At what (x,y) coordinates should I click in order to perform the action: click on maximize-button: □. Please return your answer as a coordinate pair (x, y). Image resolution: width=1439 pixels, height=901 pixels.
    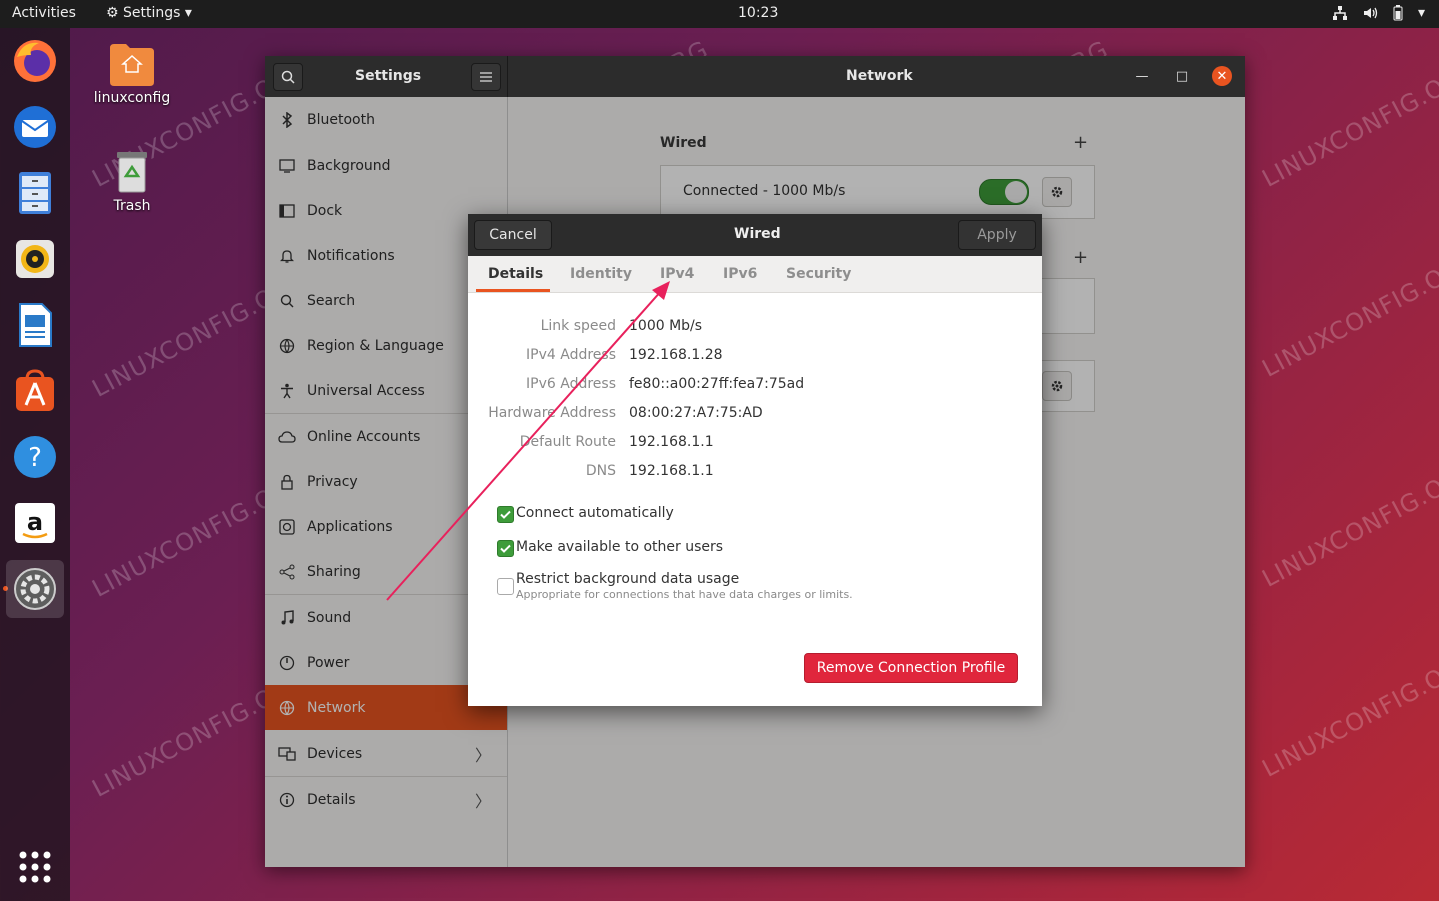
    Looking at the image, I should click on (1182, 76).